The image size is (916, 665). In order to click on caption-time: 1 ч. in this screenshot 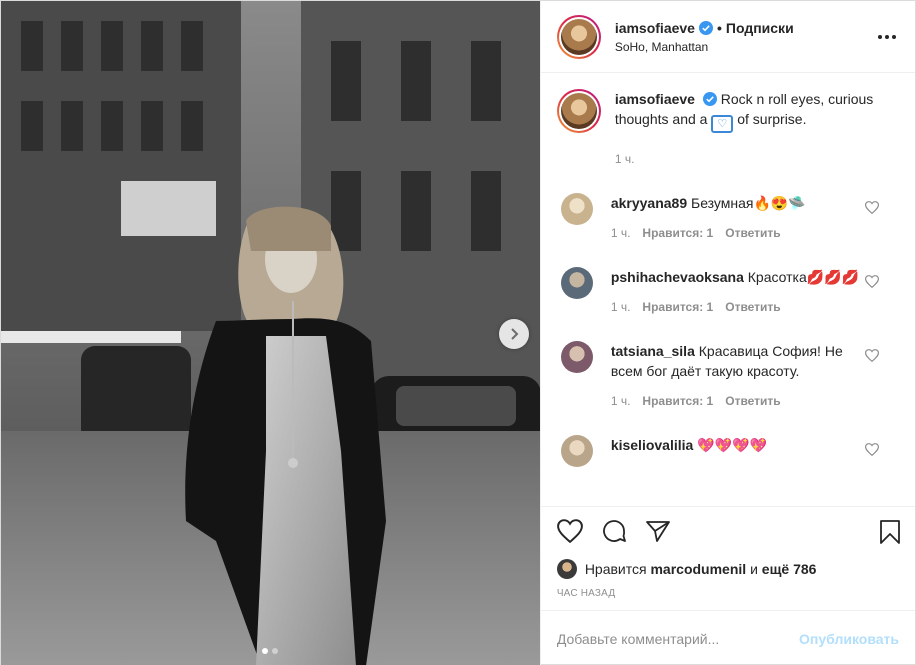, I will do `click(757, 159)`.